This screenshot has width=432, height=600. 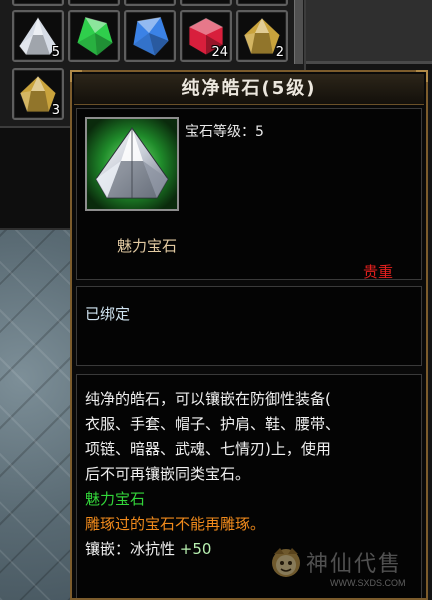 What do you see at coordinates (369, 32) in the screenshot?
I see `side-panel` at bounding box center [369, 32].